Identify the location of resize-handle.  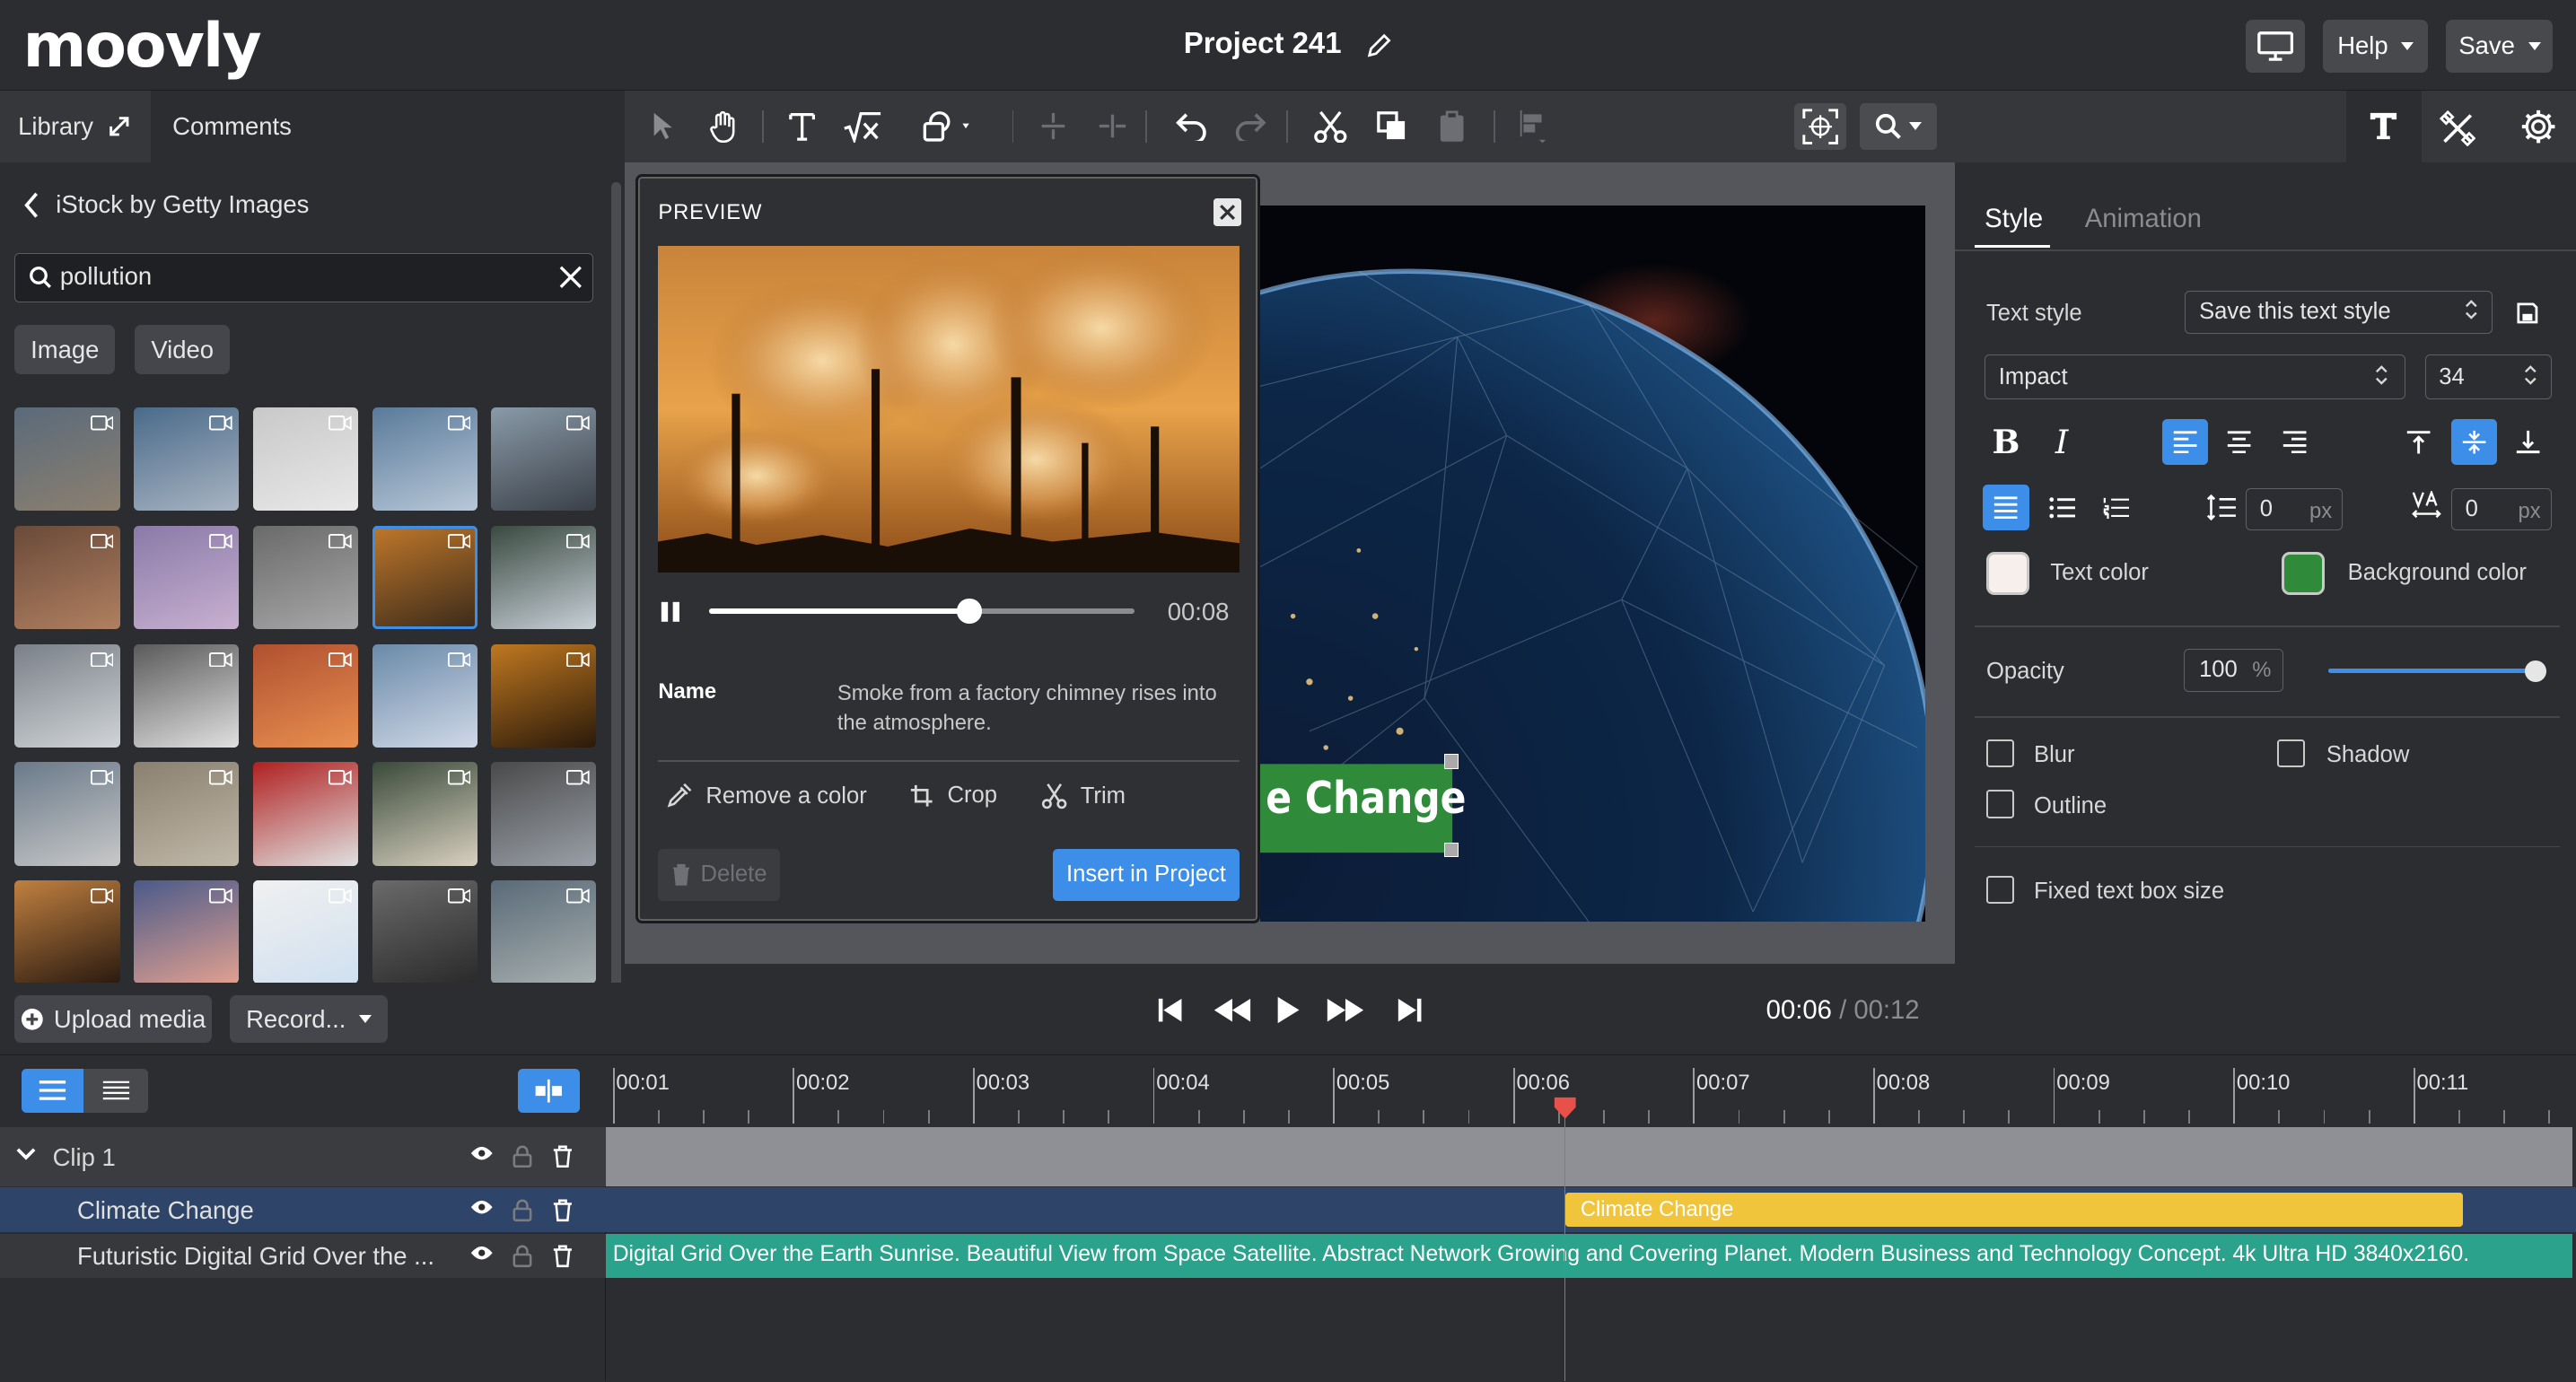
(1451, 850).